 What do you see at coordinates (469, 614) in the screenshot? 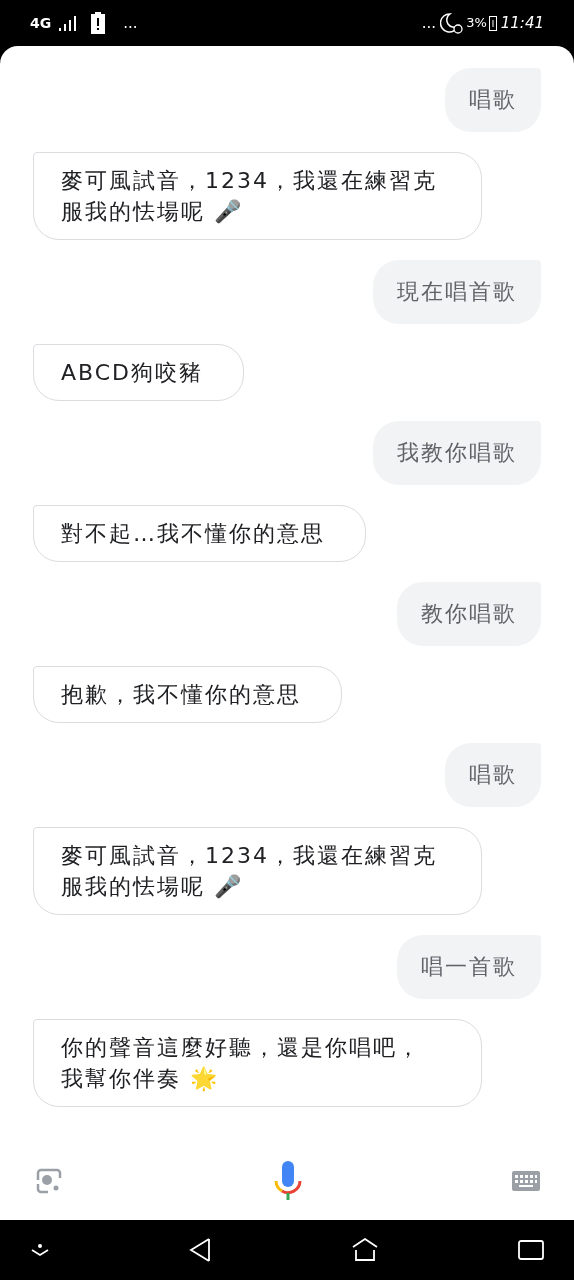
I see `user-message: 教你唱歌` at bounding box center [469, 614].